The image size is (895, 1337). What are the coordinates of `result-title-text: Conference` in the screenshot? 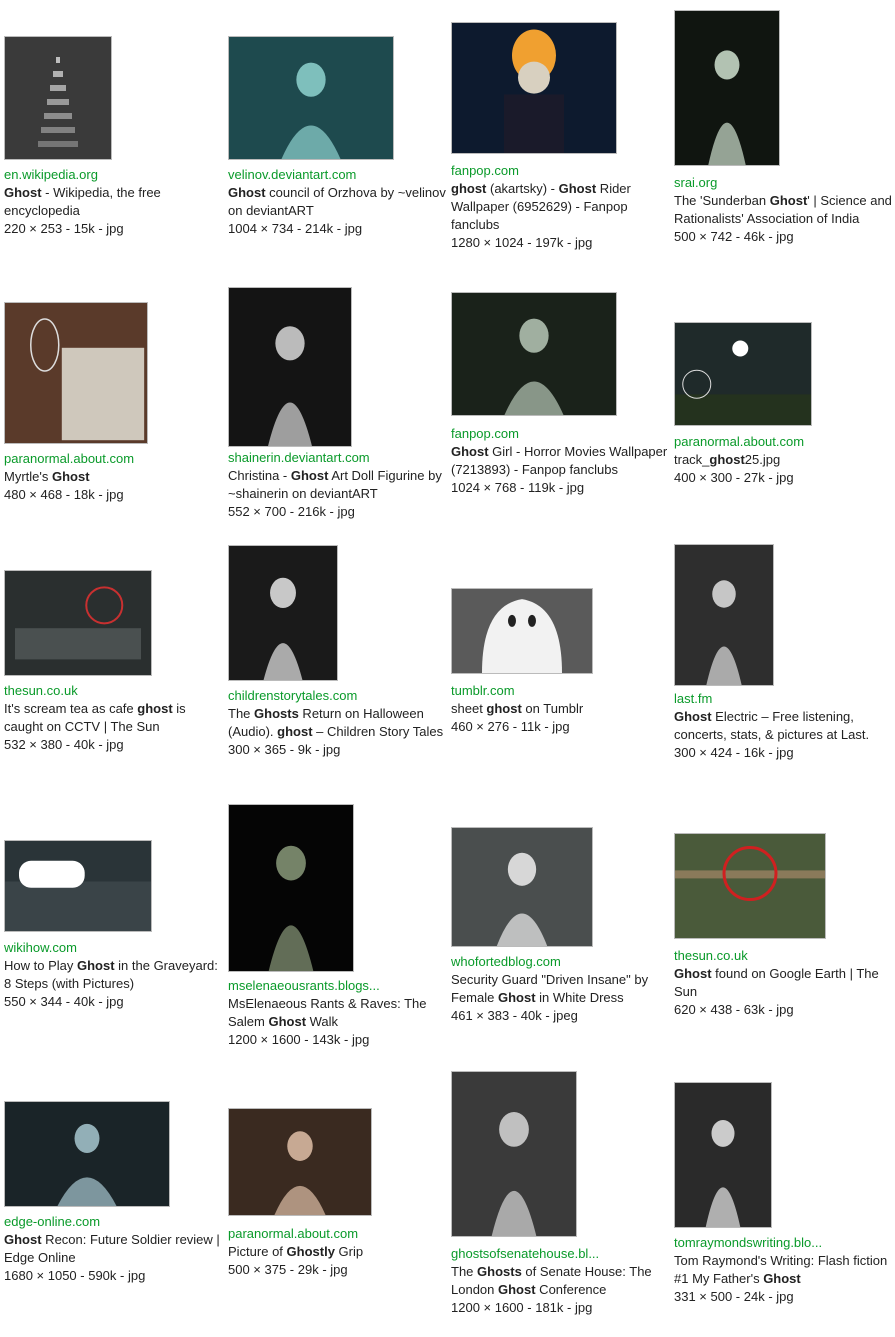 It's located at (571, 1289).